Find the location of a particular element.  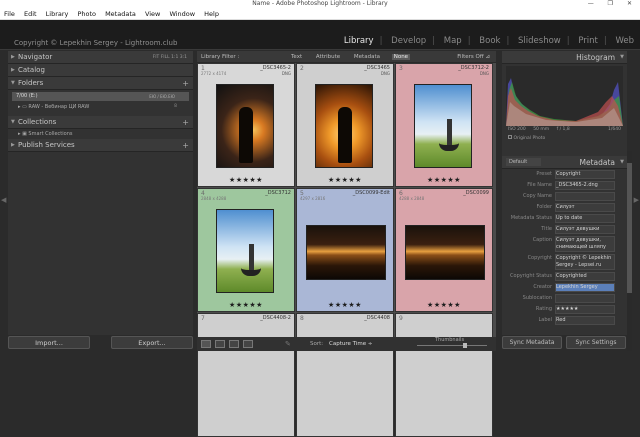

add-folder-icon: + is located at coordinates (185, 83).